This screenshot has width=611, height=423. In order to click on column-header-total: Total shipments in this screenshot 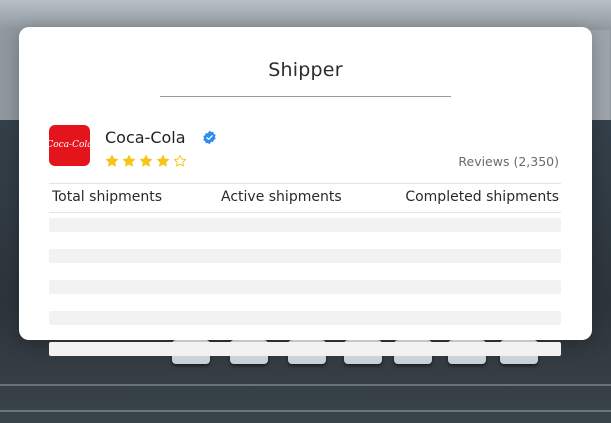, I will do `click(107, 197)`.